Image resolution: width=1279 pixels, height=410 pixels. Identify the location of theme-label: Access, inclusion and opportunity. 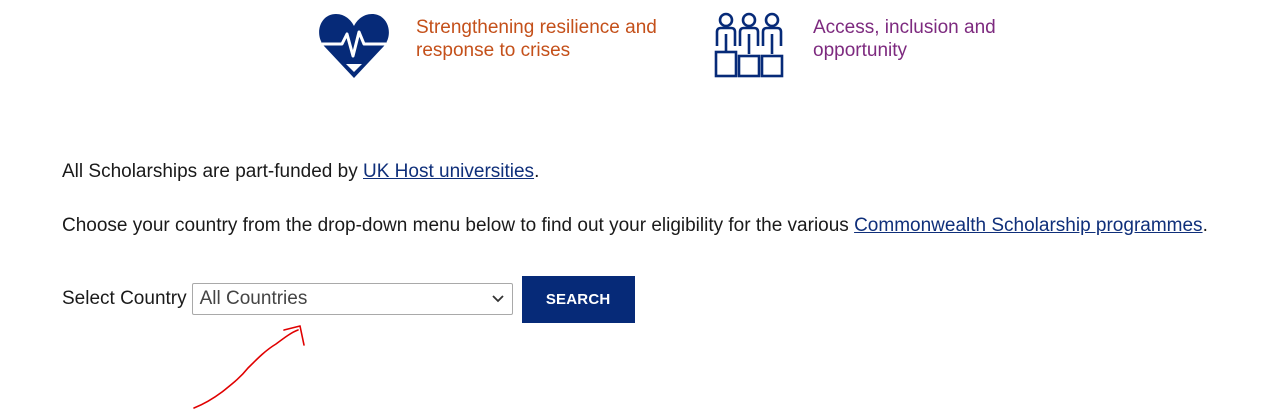
(904, 39).